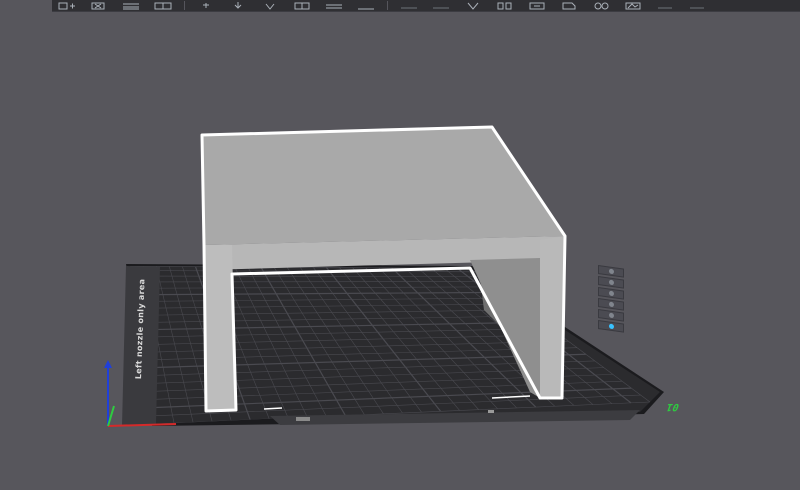 The width and height of the screenshot is (800, 490). What do you see at coordinates (611, 282) in the screenshot?
I see `view-front-dot` at bounding box center [611, 282].